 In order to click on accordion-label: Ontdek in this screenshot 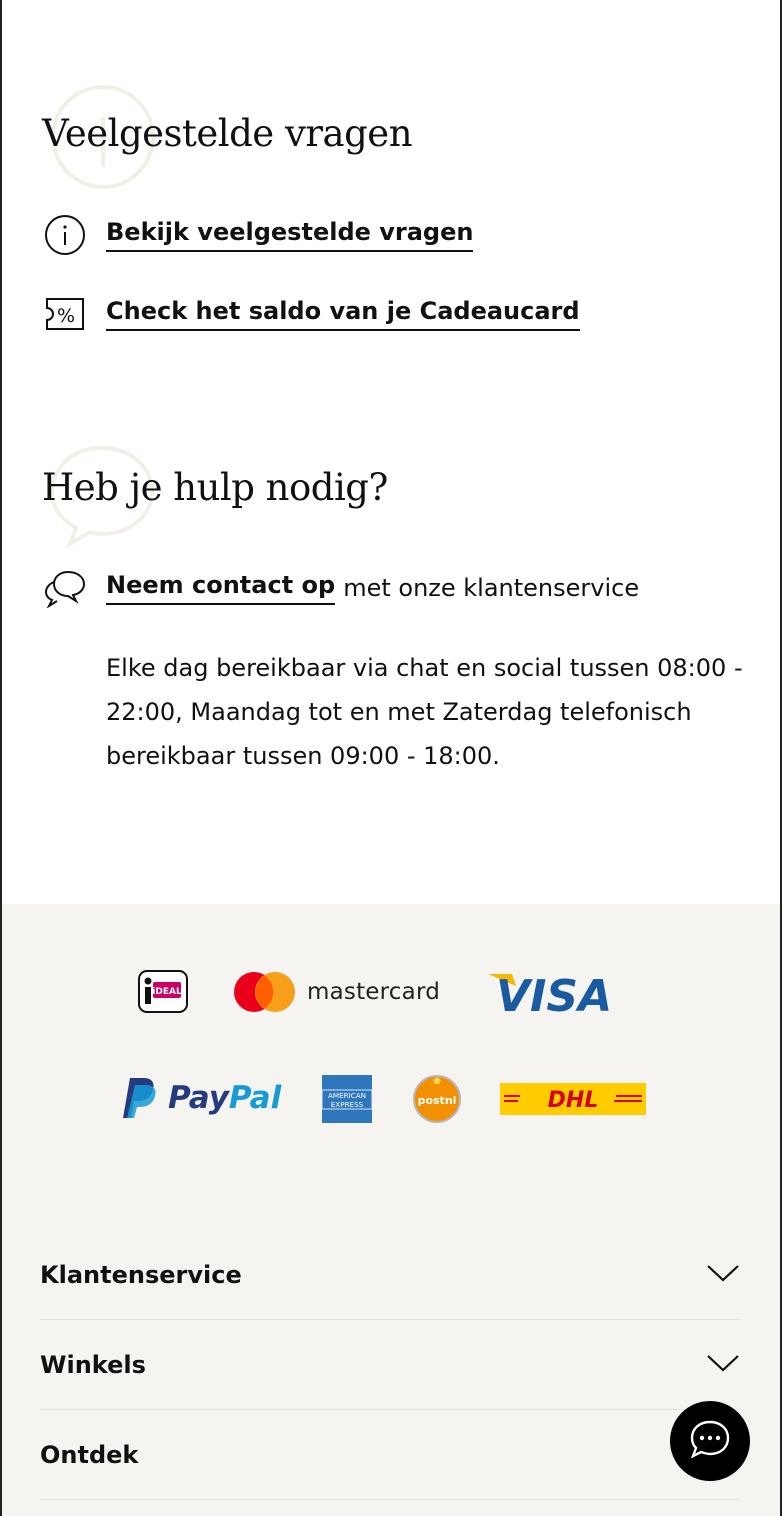, I will do `click(89, 1454)`.